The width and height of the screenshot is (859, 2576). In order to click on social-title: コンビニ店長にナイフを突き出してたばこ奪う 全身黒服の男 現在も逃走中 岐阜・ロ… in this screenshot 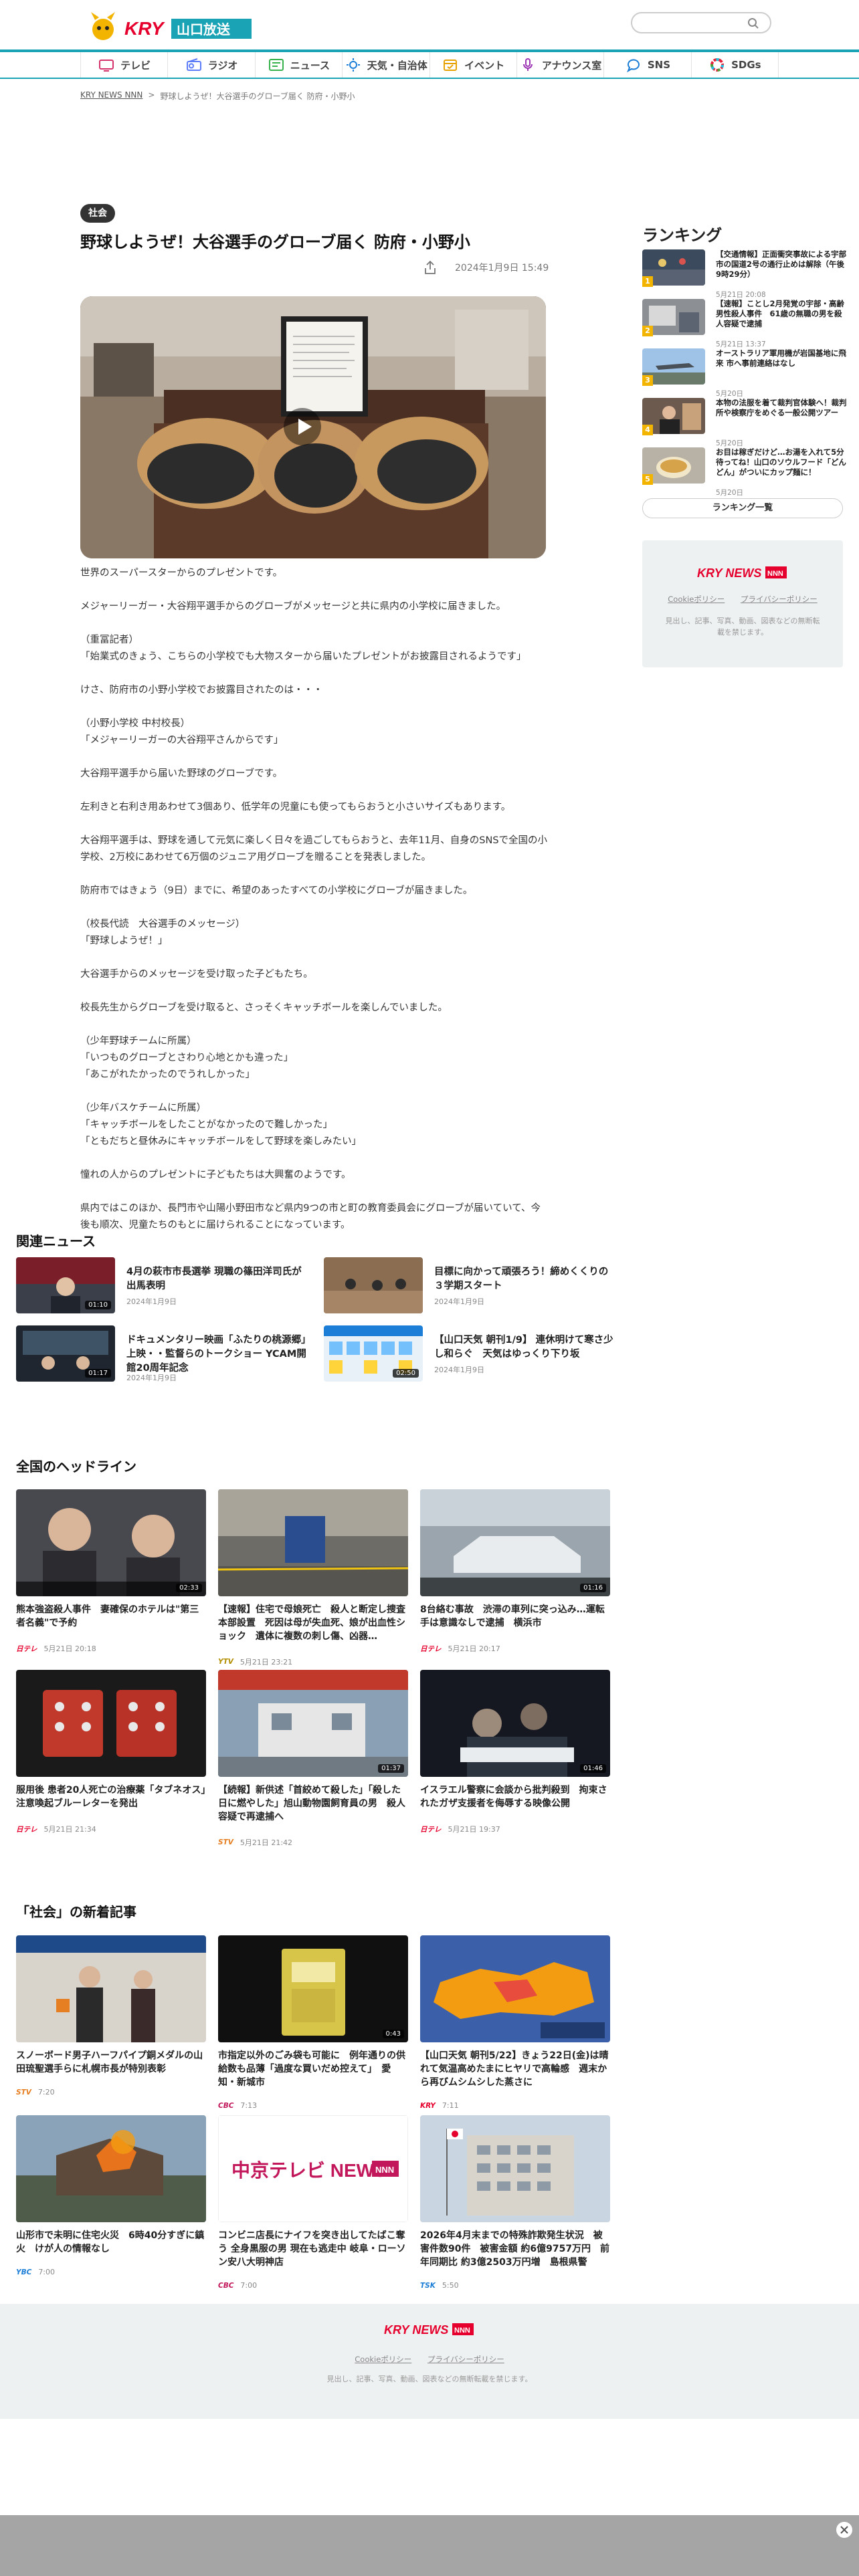, I will do `click(313, 2249)`.